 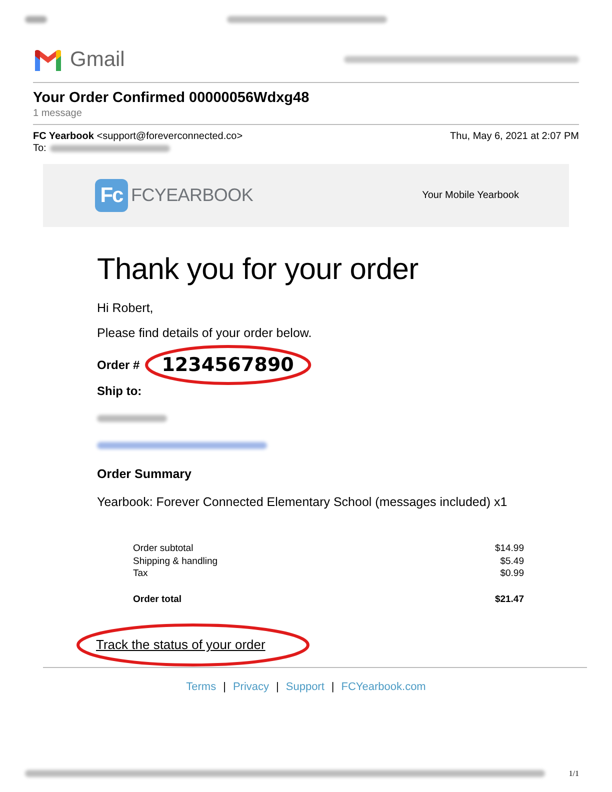 What do you see at coordinates (157, 600) in the screenshot?
I see `total-label: Order total` at bounding box center [157, 600].